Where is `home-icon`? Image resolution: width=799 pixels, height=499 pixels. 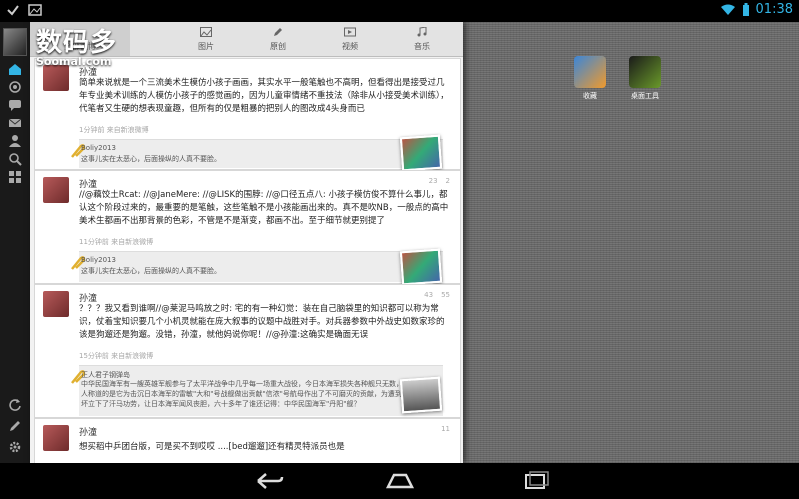
home-icon is located at coordinates (15, 69).